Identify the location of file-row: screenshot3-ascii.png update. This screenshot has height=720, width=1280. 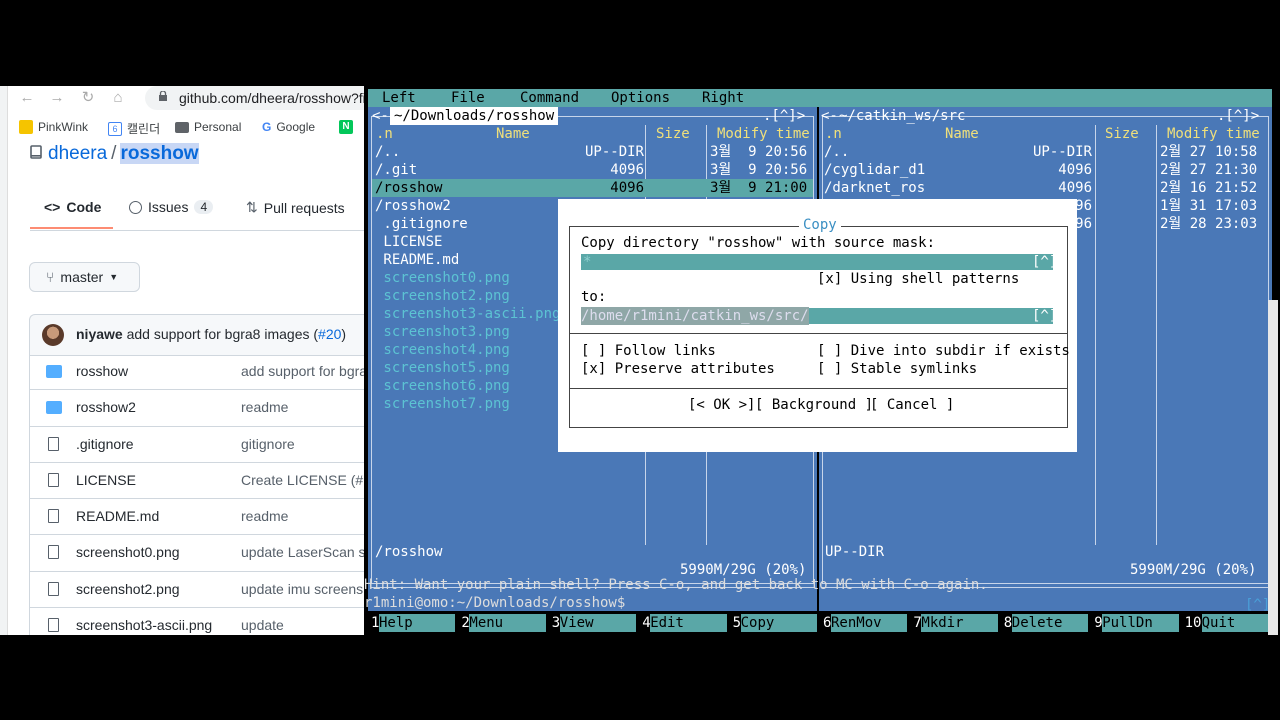
(196, 621).